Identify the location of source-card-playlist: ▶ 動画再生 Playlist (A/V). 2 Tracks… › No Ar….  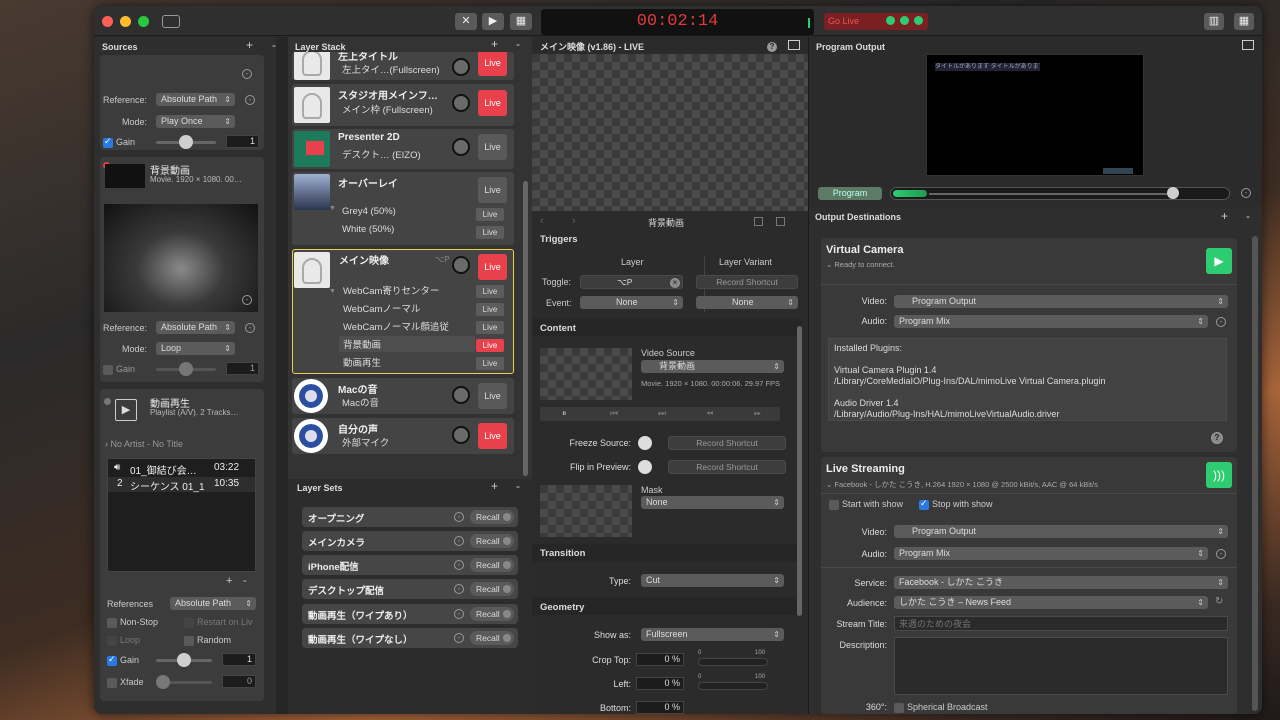
(182, 545).